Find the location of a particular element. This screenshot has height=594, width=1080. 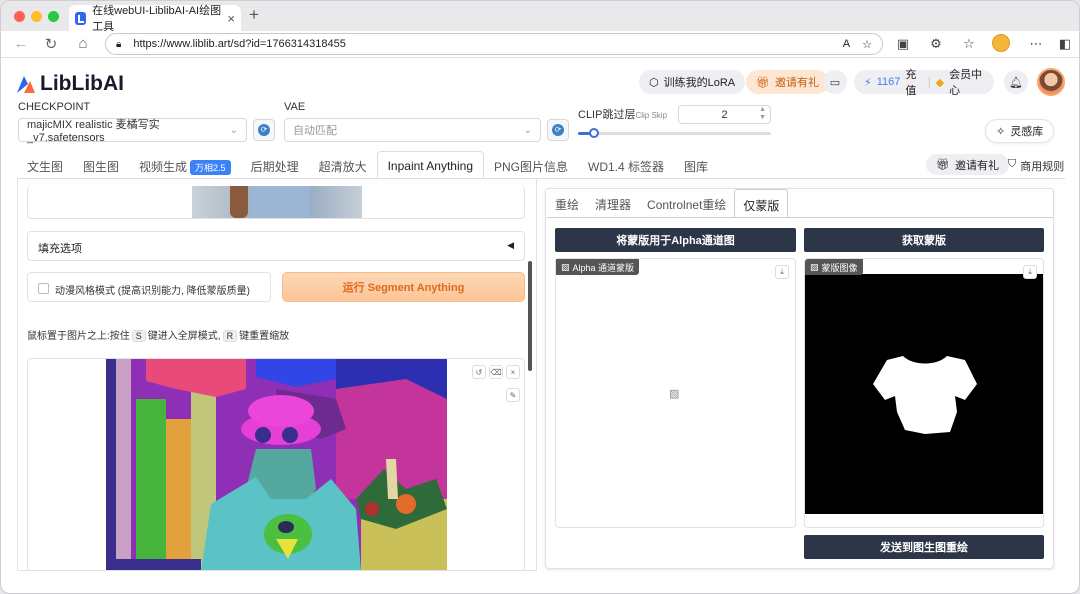

hint-text: 键进入全屏模式, is located at coordinates (184, 336).